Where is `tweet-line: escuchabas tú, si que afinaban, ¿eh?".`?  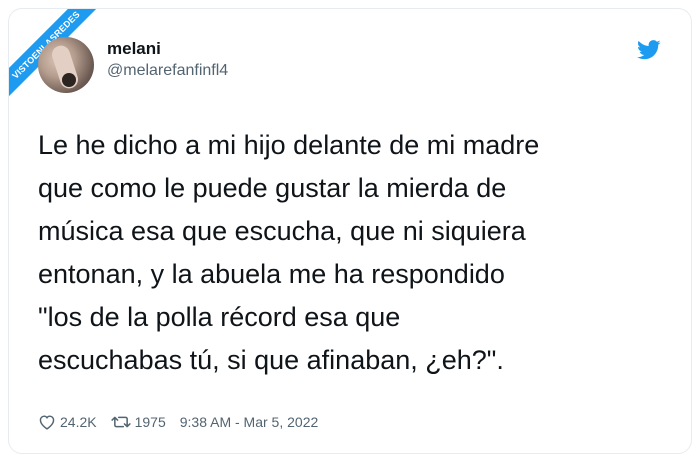 tweet-line: escuchabas tú, si que afinaban, ¿eh?". is located at coordinates (271, 360).